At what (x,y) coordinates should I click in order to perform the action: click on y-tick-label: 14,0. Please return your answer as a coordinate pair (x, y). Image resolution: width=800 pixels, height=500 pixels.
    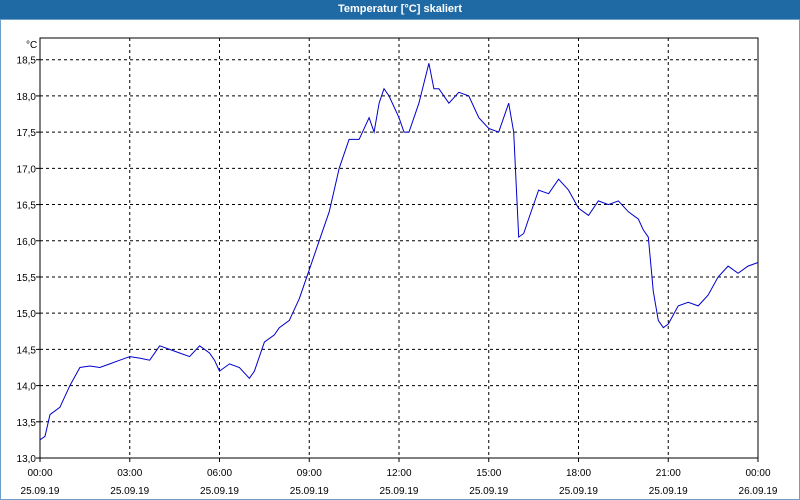
    Looking at the image, I should click on (27, 387).